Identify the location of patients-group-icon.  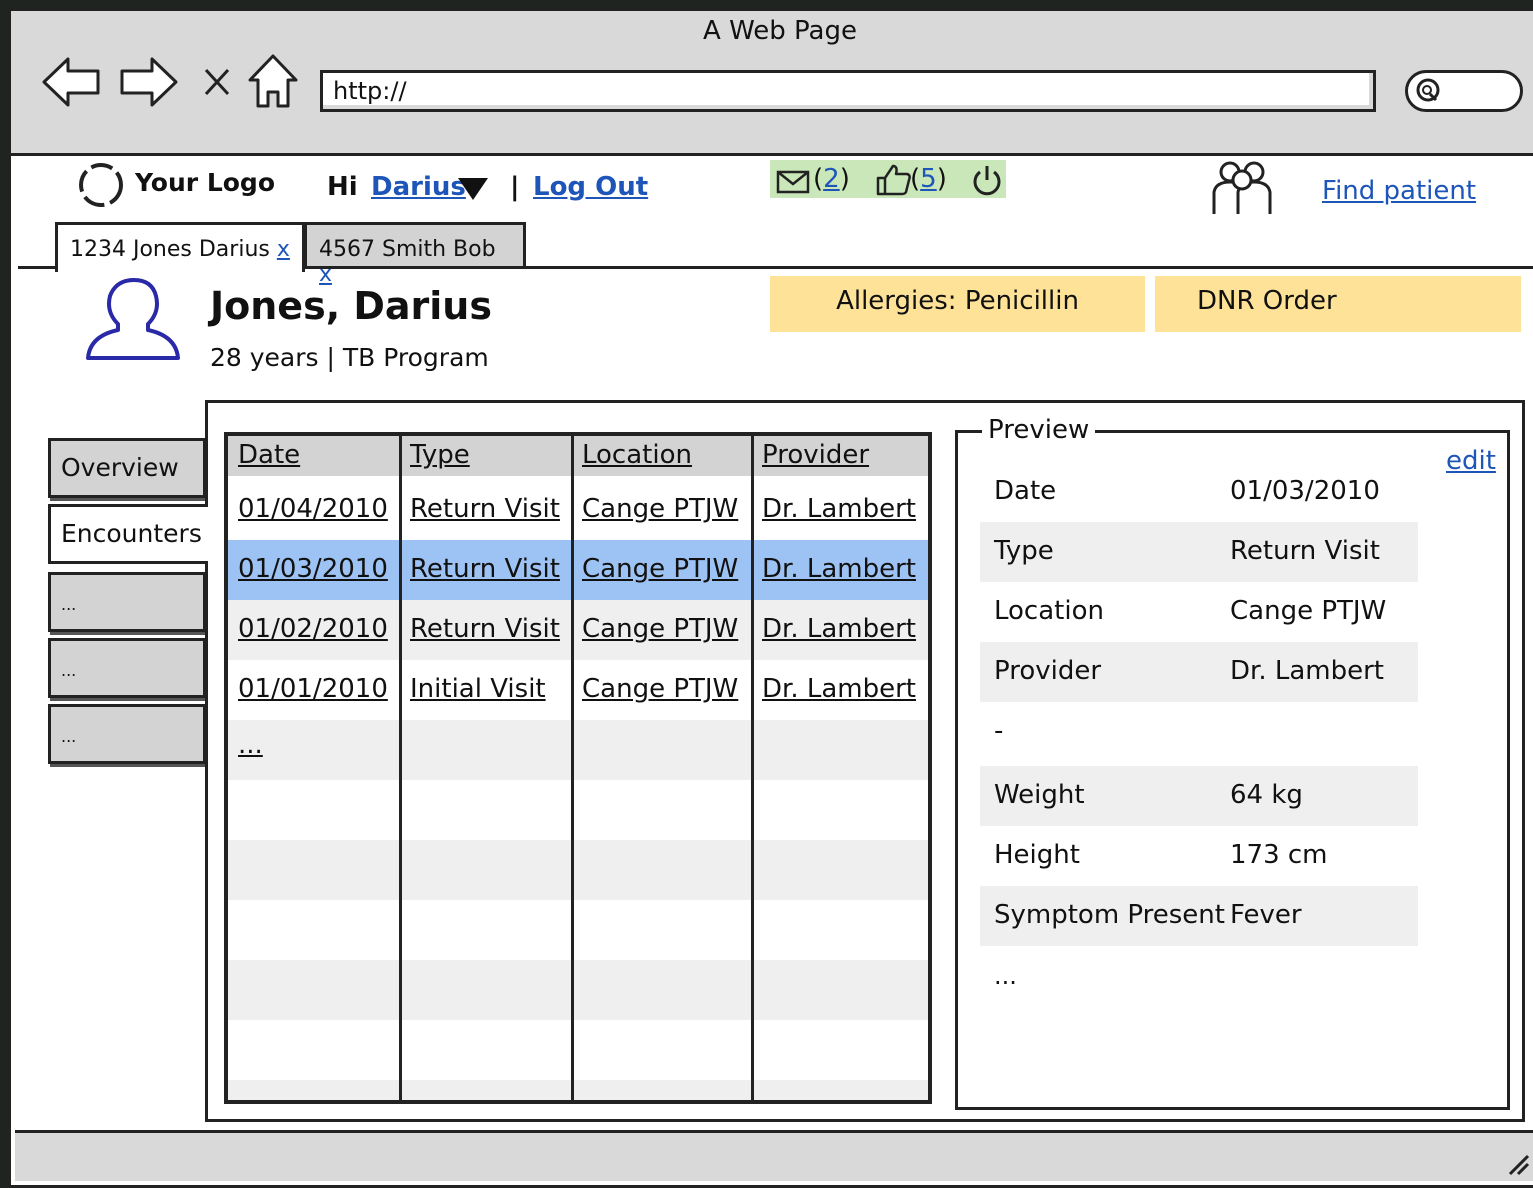
(1243, 190).